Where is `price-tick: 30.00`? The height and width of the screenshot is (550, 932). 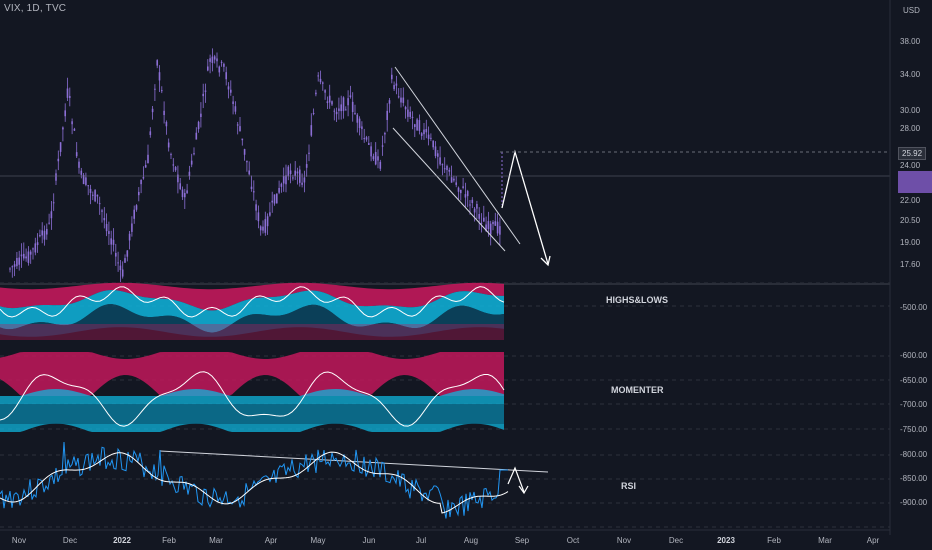
price-tick: 30.00 is located at coordinates (910, 110).